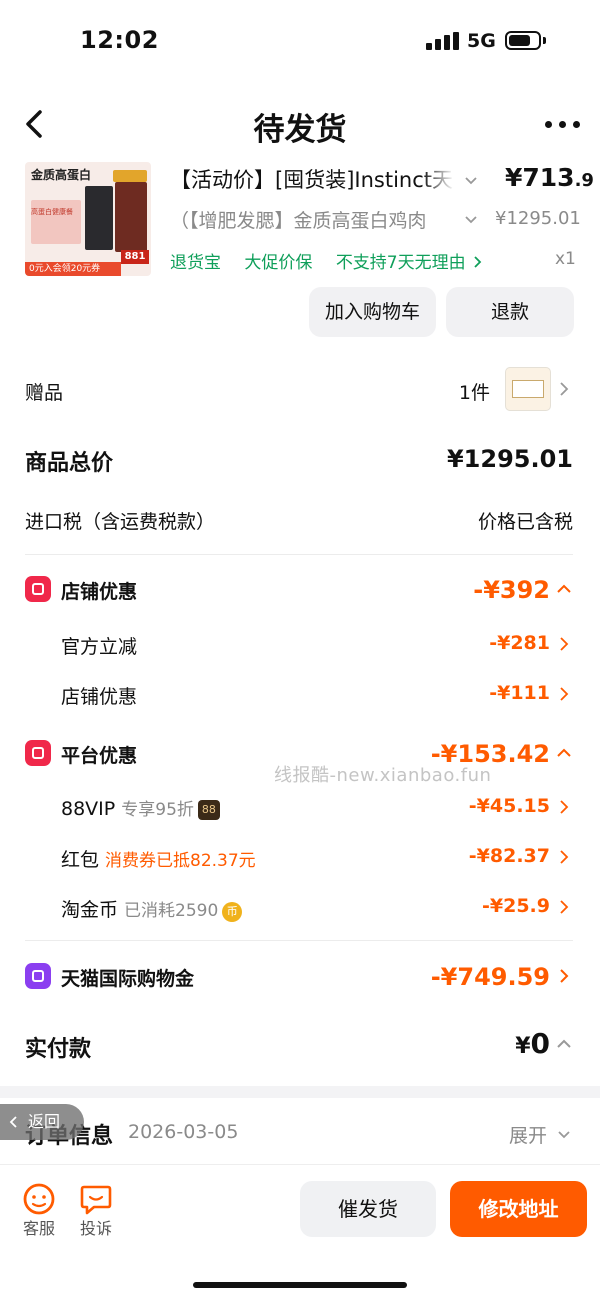  I want to click on product-subtitle-text: （【增肥发腮】金质高蛋白鸡肉, so click(298, 221).